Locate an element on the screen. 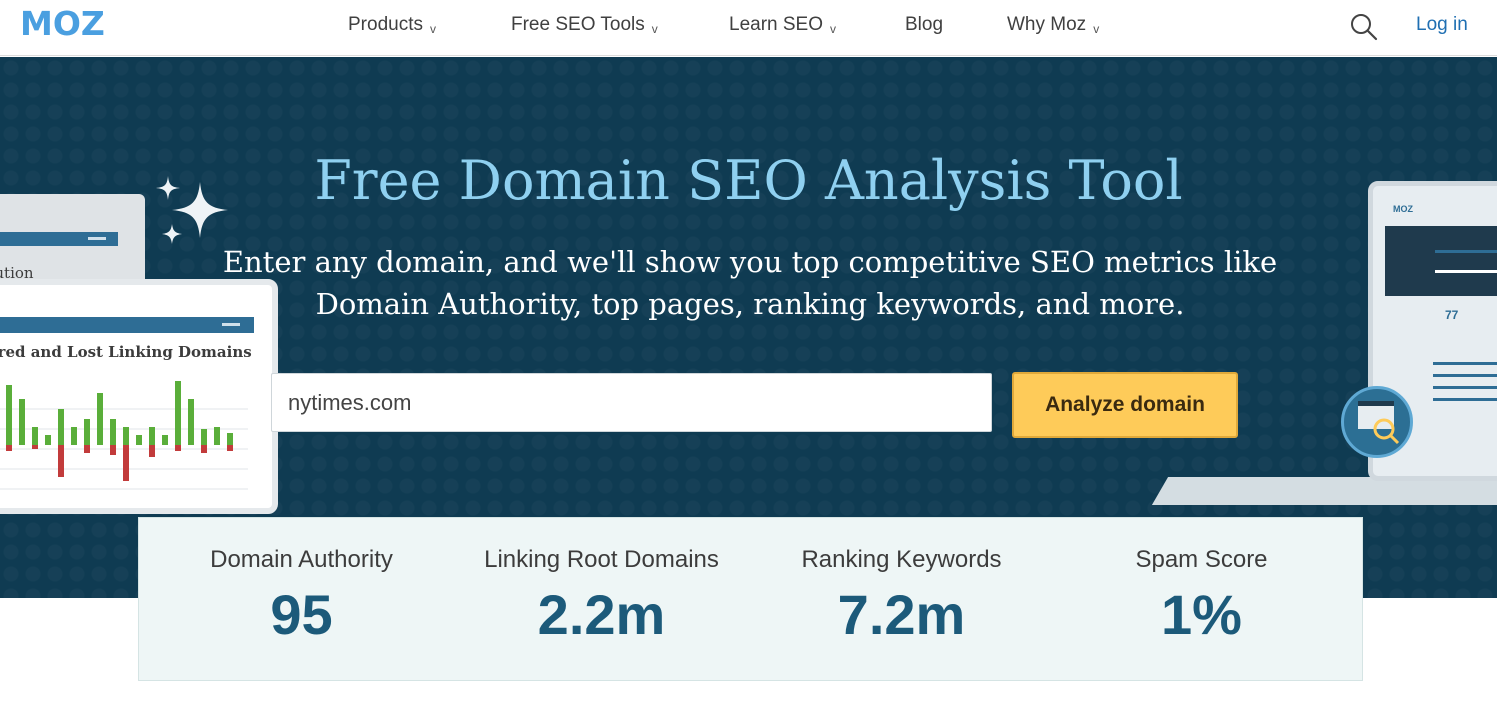  nav-item-learn-seo: Learn SEO v is located at coordinates (782, 25).